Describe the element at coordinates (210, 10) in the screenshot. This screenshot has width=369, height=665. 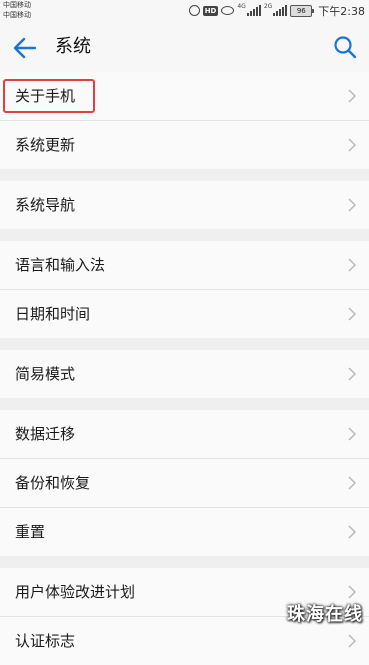
I see `hd-badge: HD` at that location.